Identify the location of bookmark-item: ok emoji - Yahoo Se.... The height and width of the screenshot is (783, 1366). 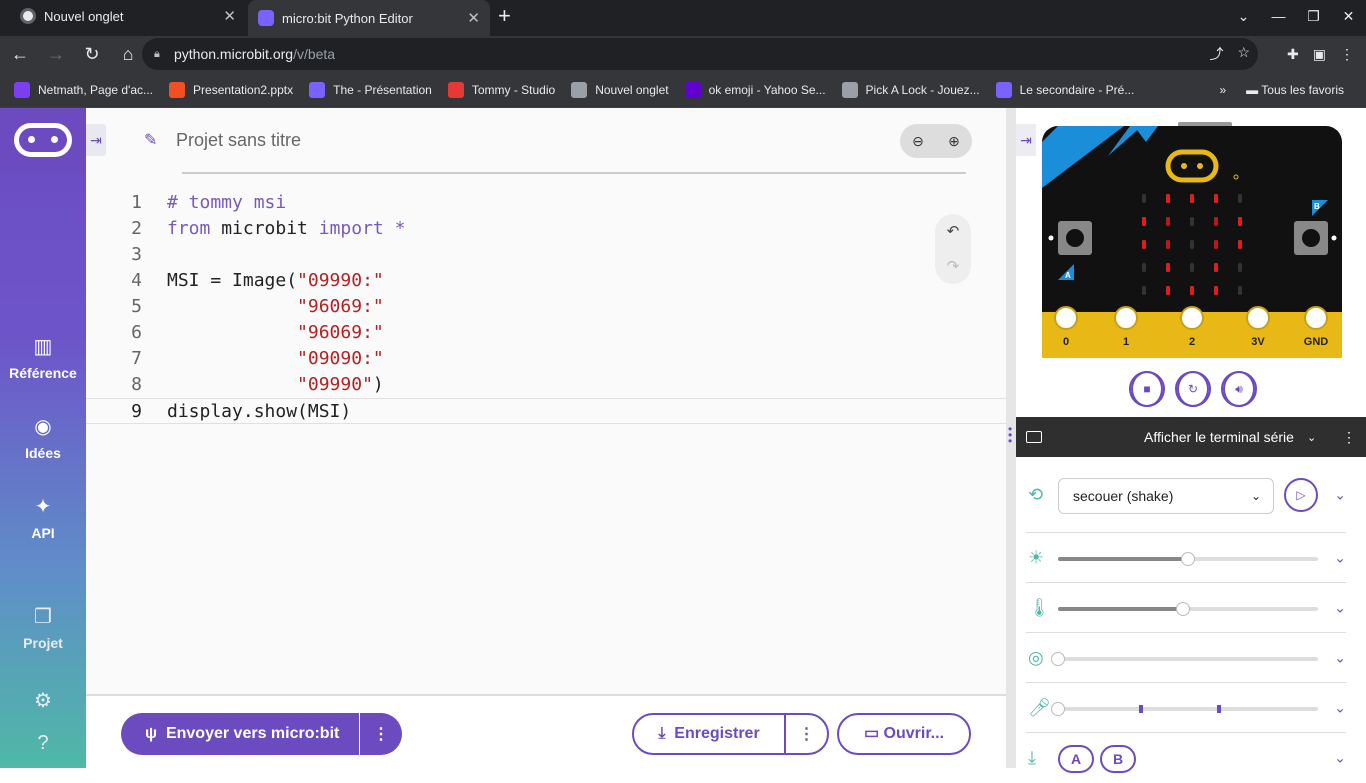
(755, 89).